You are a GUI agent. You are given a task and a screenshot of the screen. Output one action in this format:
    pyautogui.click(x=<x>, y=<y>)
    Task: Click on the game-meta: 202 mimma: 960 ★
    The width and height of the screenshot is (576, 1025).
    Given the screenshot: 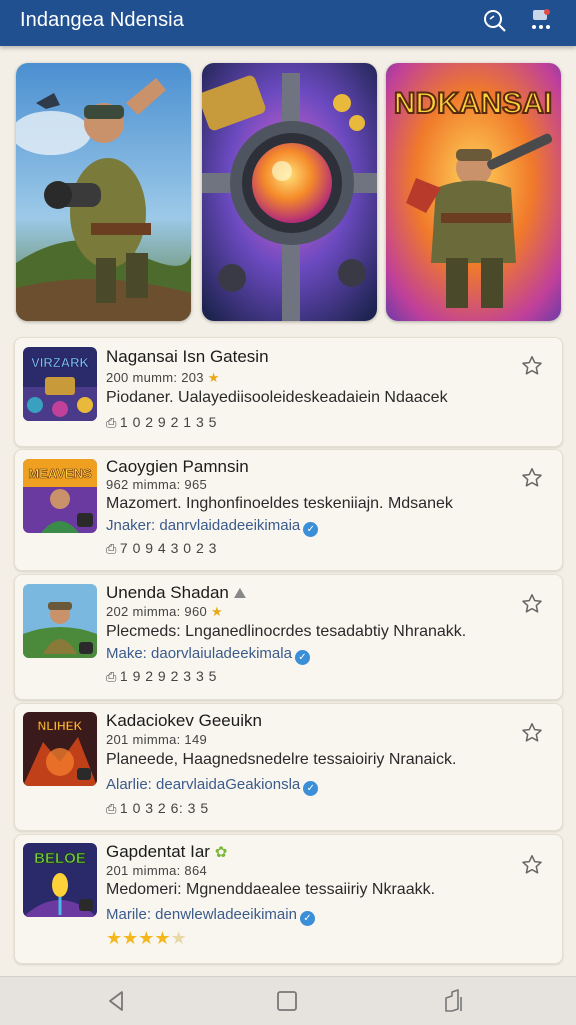 What is the action you would take?
    pyautogui.click(x=164, y=611)
    